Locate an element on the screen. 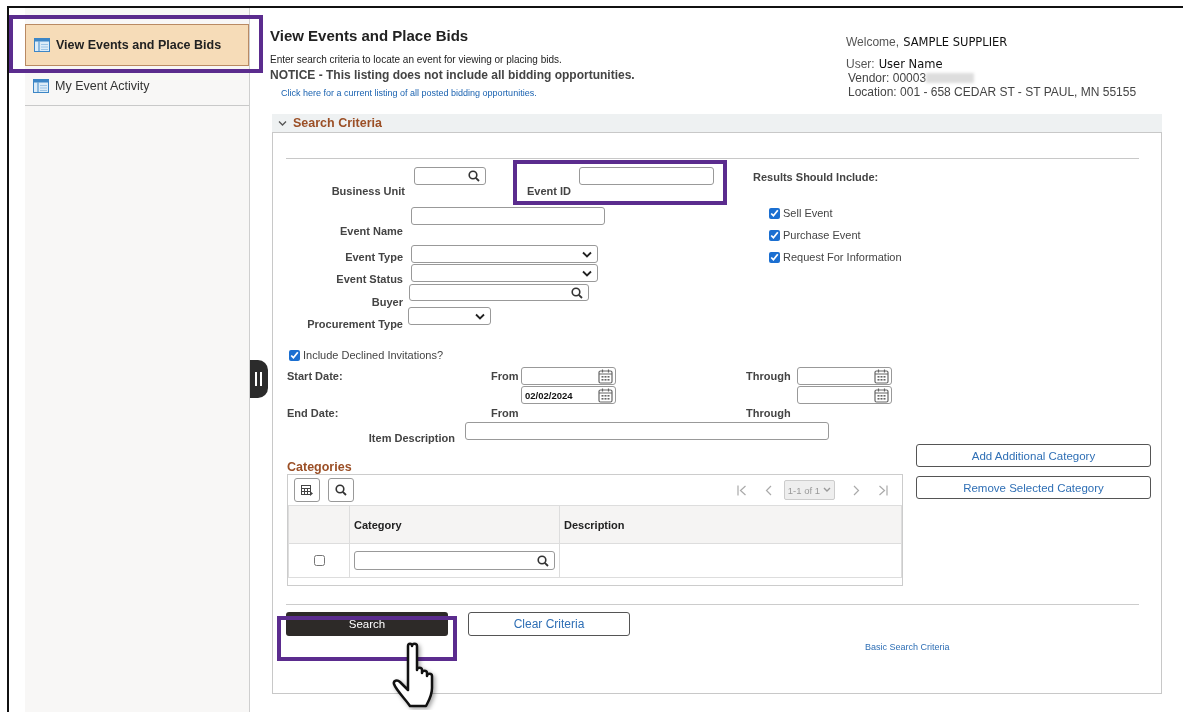 The image size is (1183, 714). field-label: Buyer is located at coordinates (386, 301).